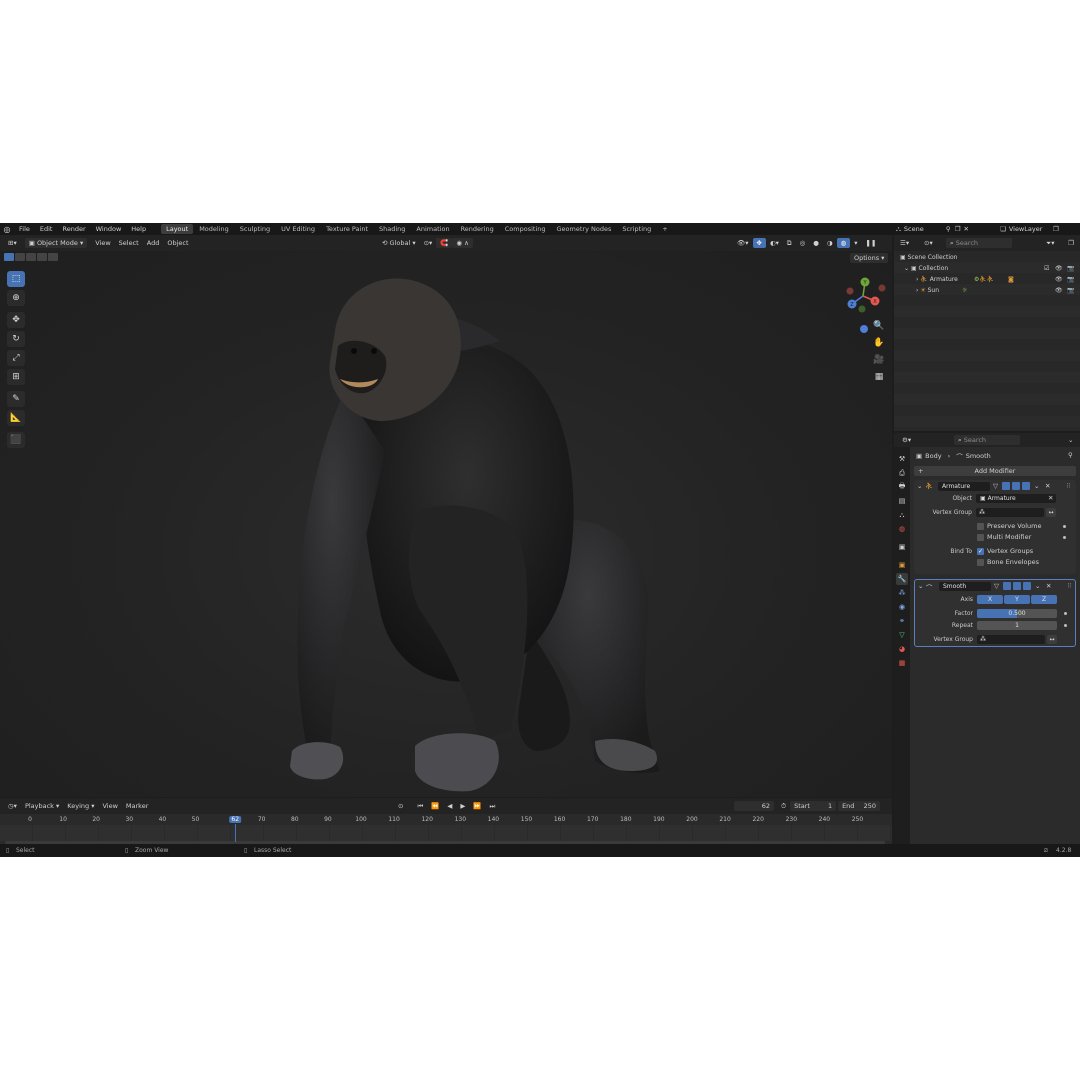 The width and height of the screenshot is (1080, 1080). What do you see at coordinates (432, 229) in the screenshot?
I see `tab-animation: Animation` at bounding box center [432, 229].